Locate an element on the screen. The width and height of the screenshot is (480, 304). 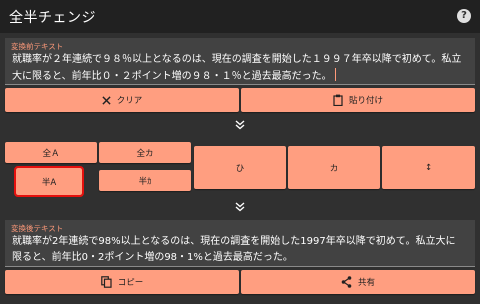
share-label: 共有 is located at coordinates (366, 283).